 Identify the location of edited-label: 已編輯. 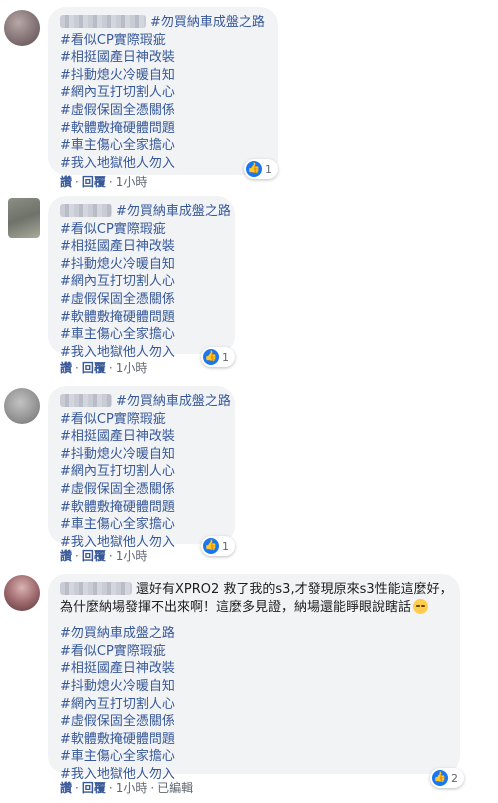
(175, 788).